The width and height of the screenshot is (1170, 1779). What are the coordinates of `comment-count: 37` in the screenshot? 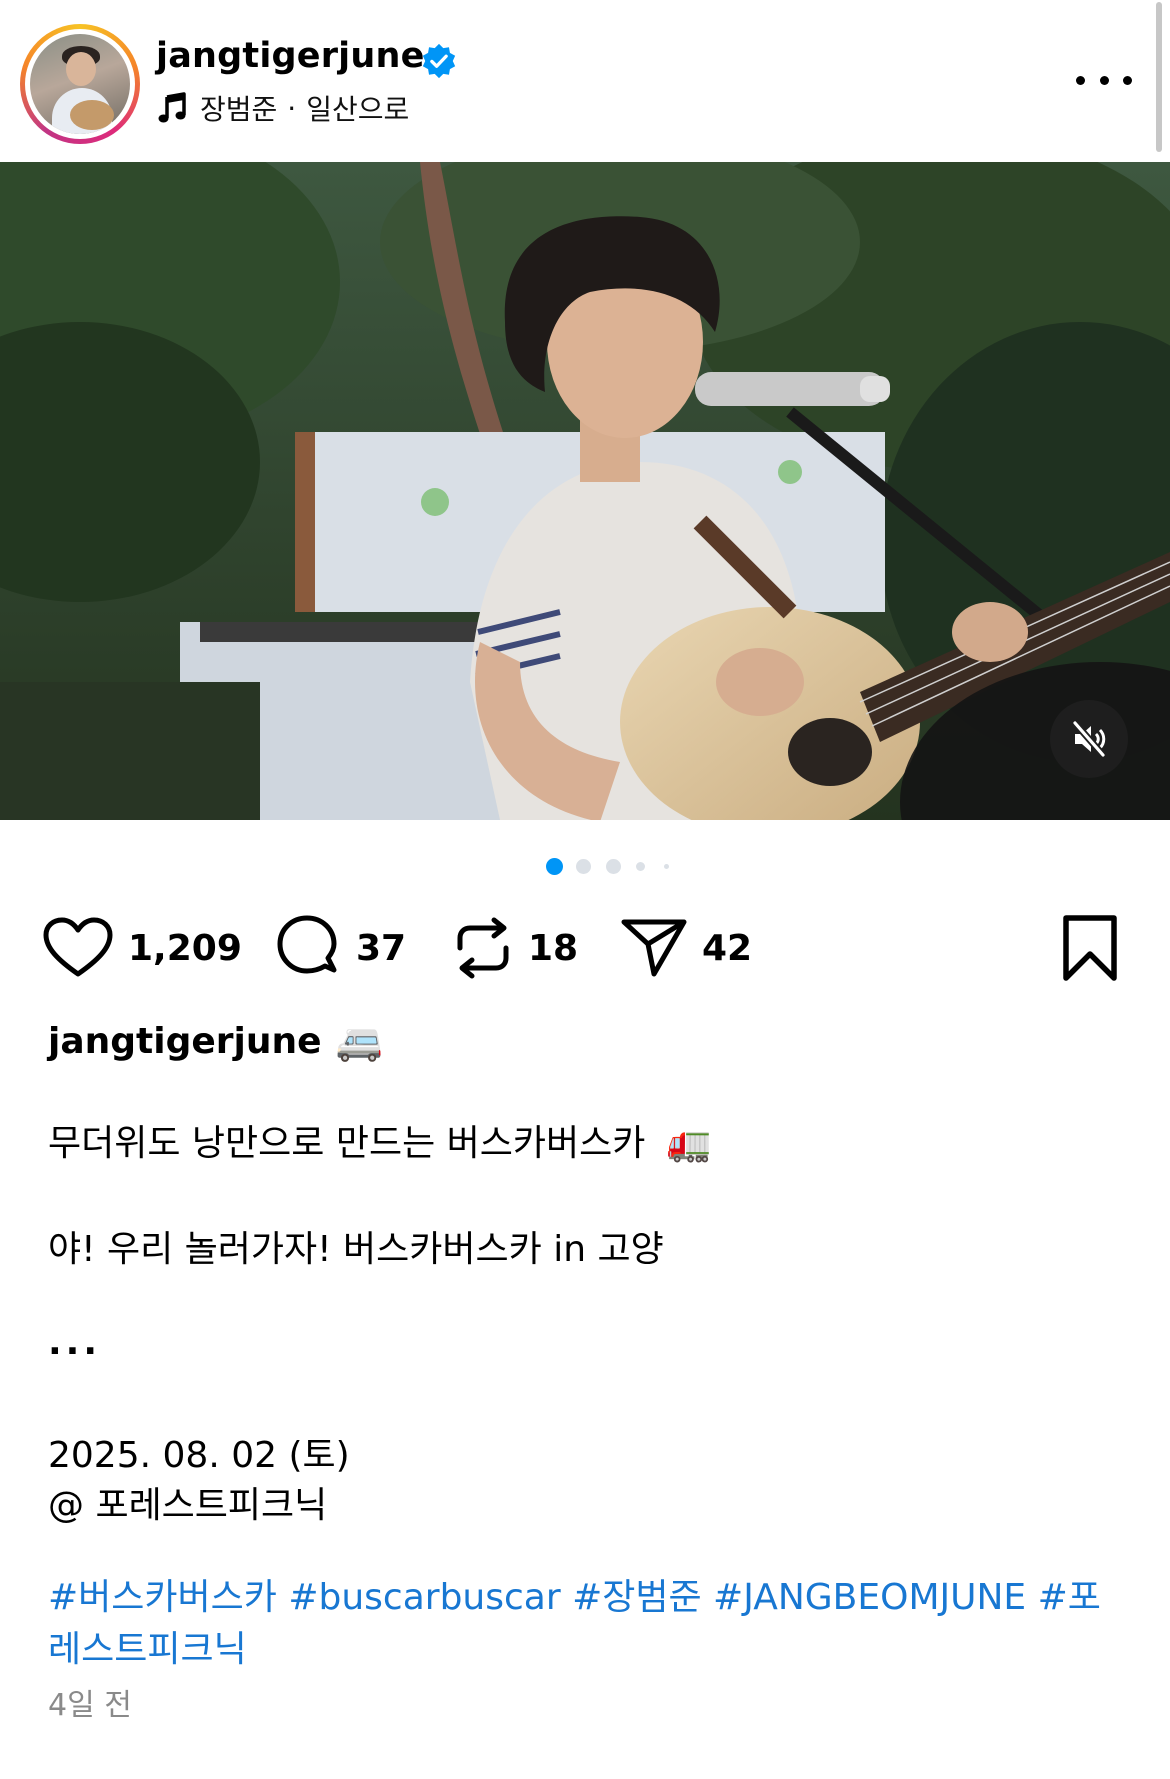 It's located at (381, 948).